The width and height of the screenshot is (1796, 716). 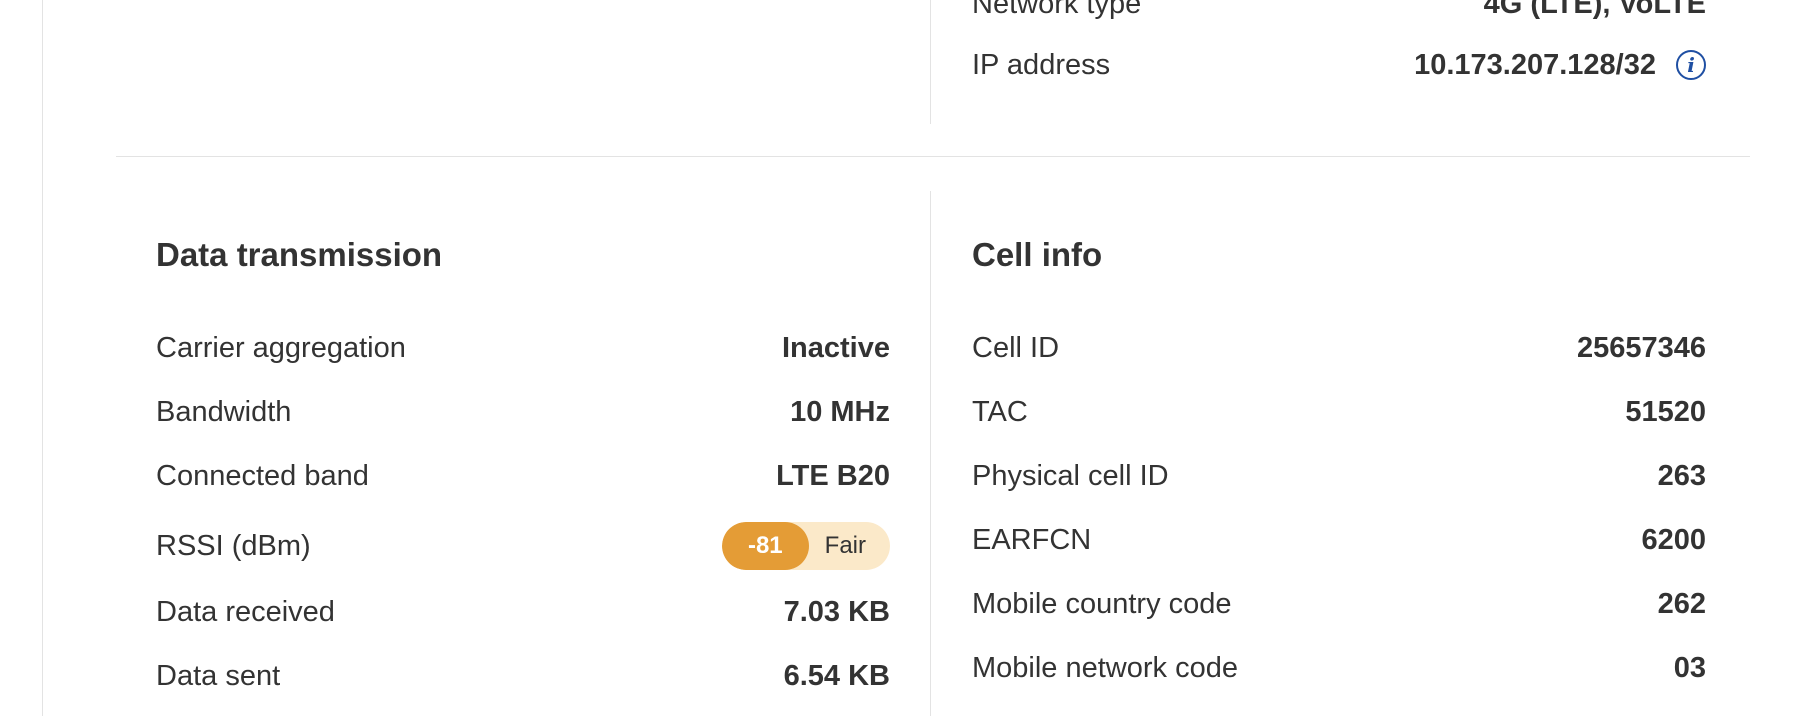 I want to click on column-divider-top, so click(x=930, y=62).